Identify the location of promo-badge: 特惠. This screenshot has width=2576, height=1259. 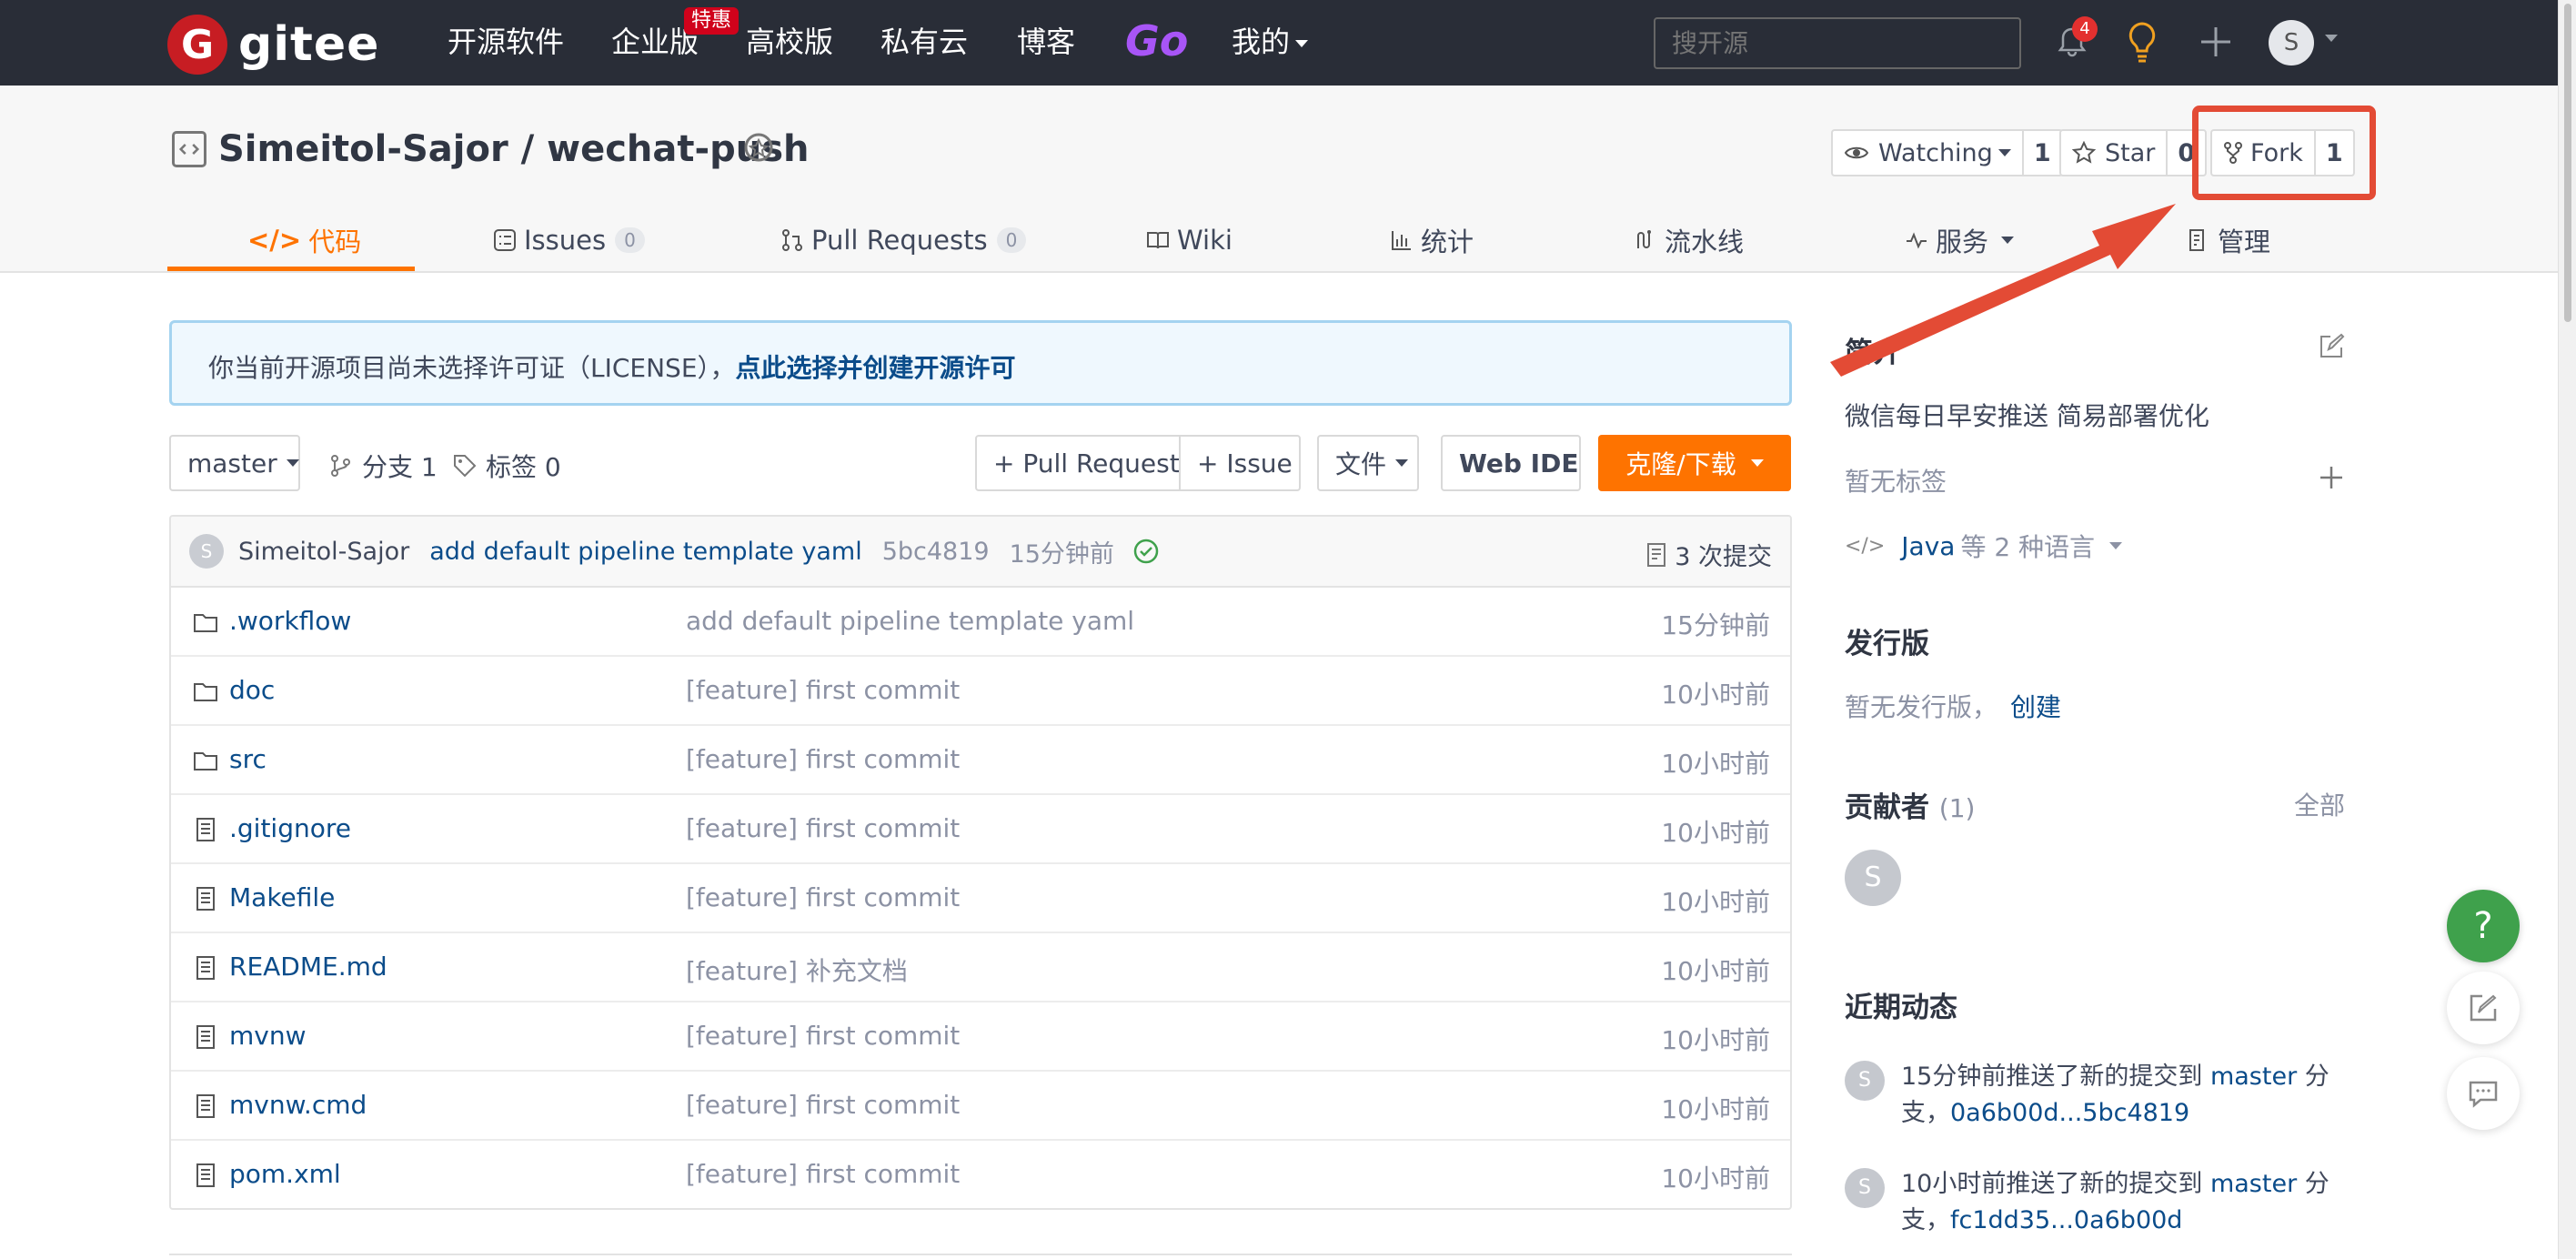
(712, 21).